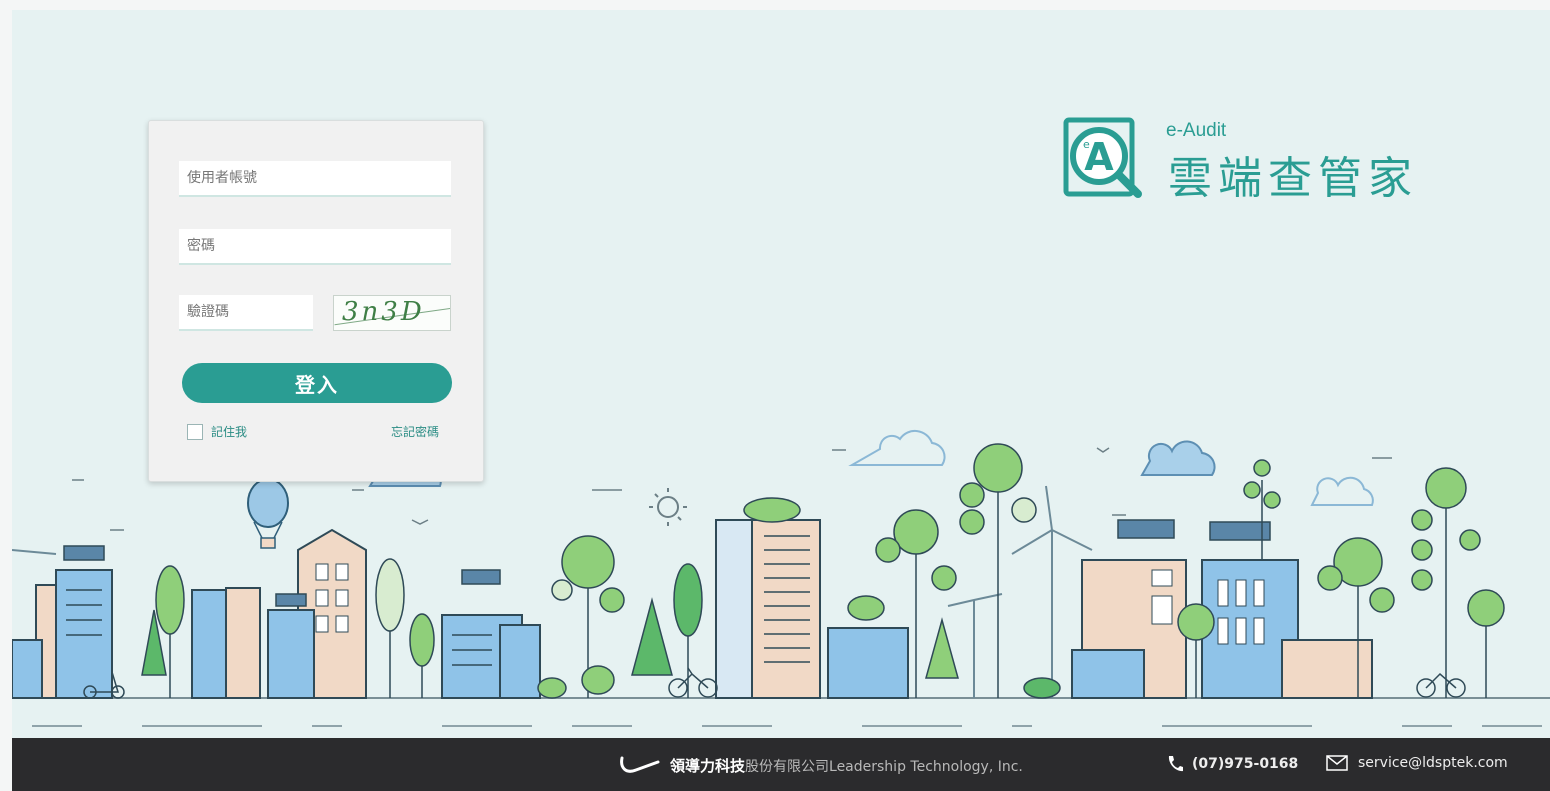 The image size is (1550, 791). I want to click on login-panel: 3n3D 登入 記住我 忘記密碼, so click(316, 301).